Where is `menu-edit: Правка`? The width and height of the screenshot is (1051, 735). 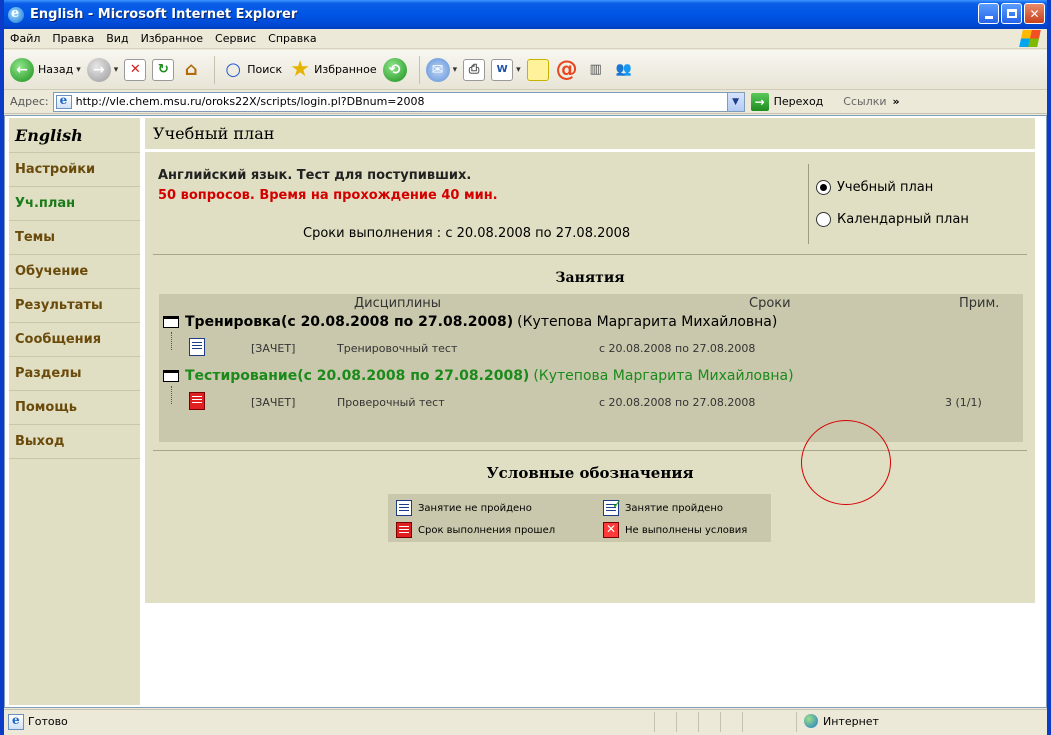
menu-edit: Правка is located at coordinates (73, 38).